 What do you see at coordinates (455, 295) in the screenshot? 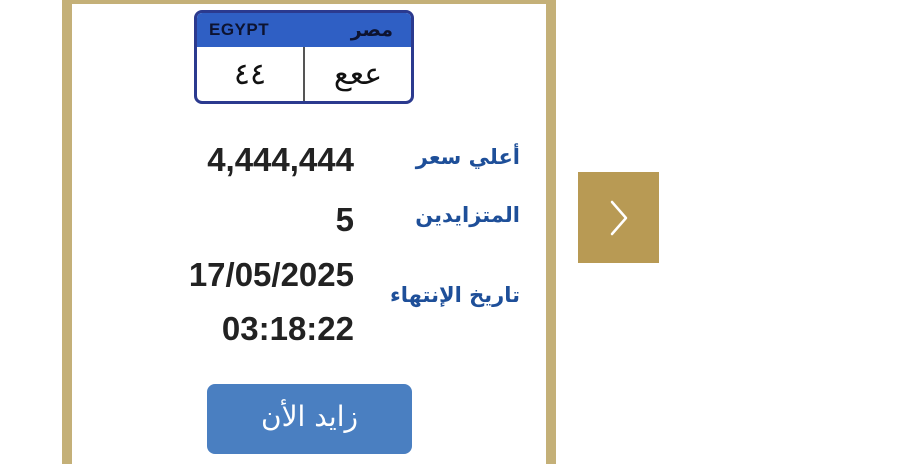
I see `end-date-label: تاريخ الإنتهاء` at bounding box center [455, 295].